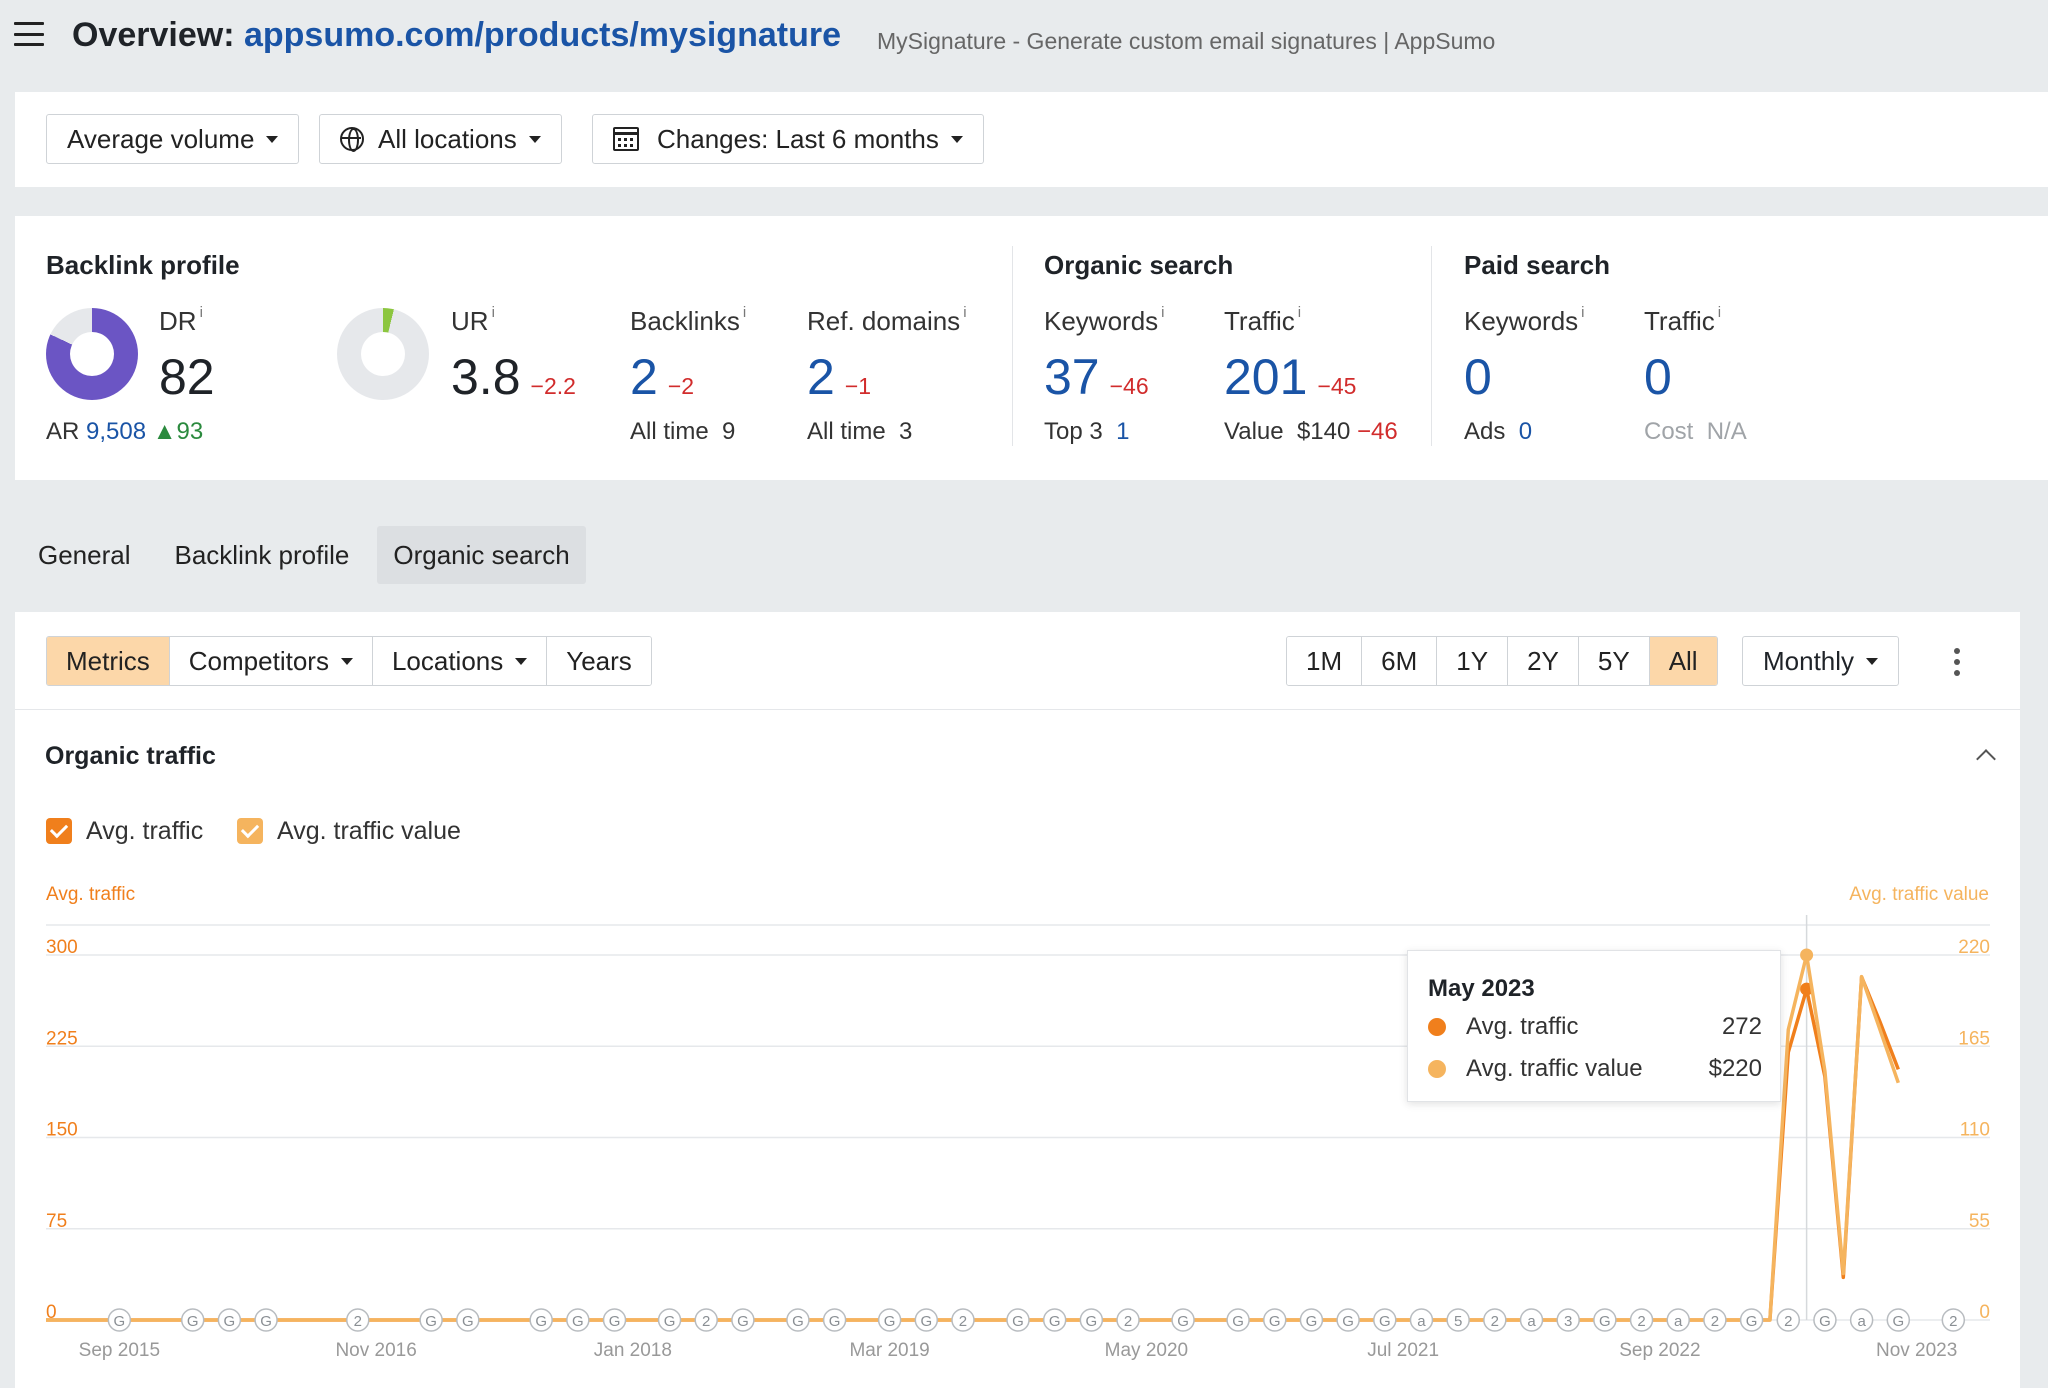  I want to click on dr-label: DR i, so click(181, 320).